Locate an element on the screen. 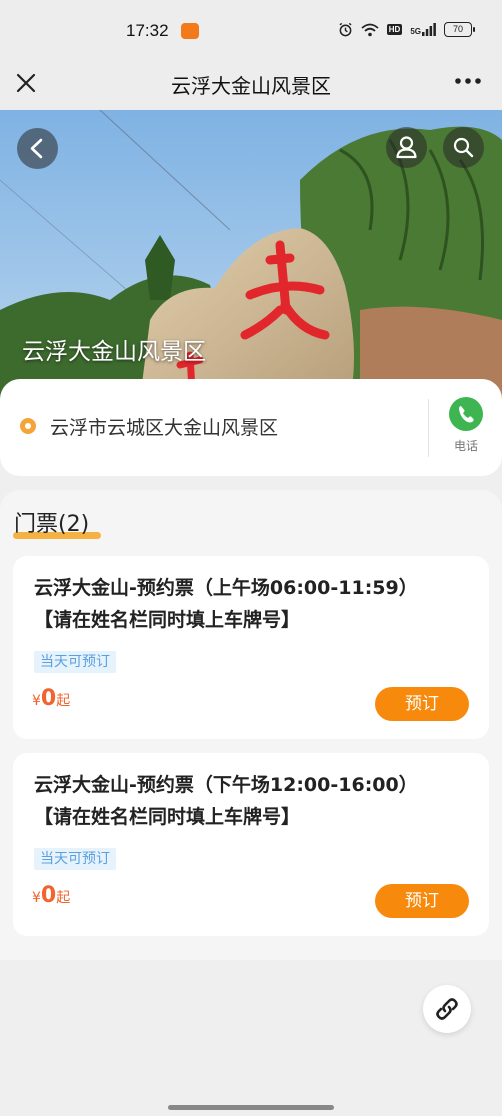 The image size is (502, 1116). share-link-button is located at coordinates (447, 1009).